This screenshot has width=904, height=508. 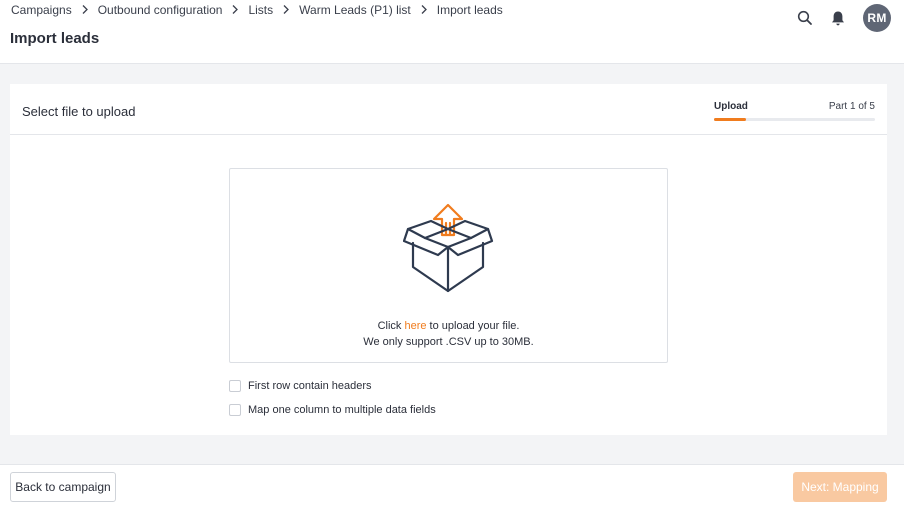 I want to click on first-row-headers-option: First row contain headers, so click(x=332, y=386).